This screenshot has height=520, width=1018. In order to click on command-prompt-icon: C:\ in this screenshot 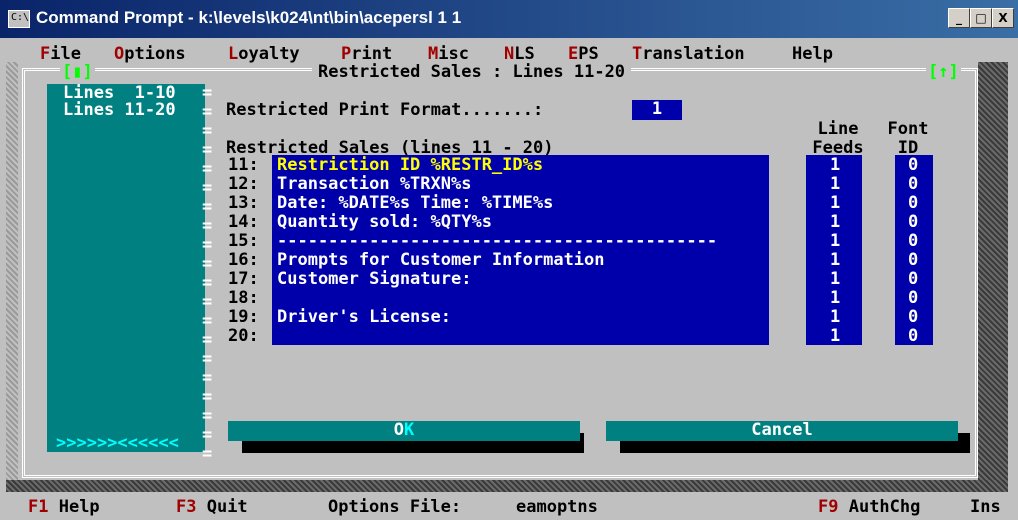, I will do `click(19, 19)`.